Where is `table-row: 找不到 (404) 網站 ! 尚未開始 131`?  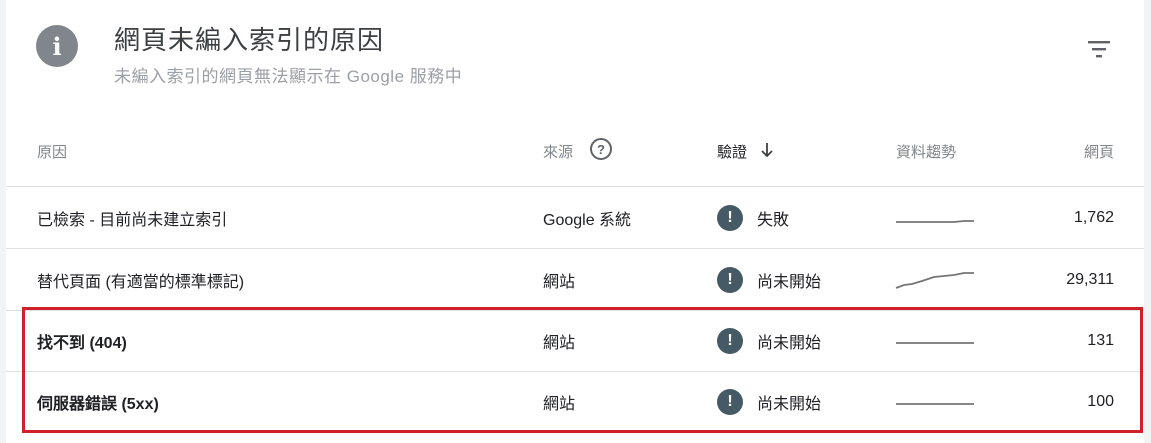 table-row: 找不到 (404) 網站 ! 尚未開始 131 is located at coordinates (575, 341).